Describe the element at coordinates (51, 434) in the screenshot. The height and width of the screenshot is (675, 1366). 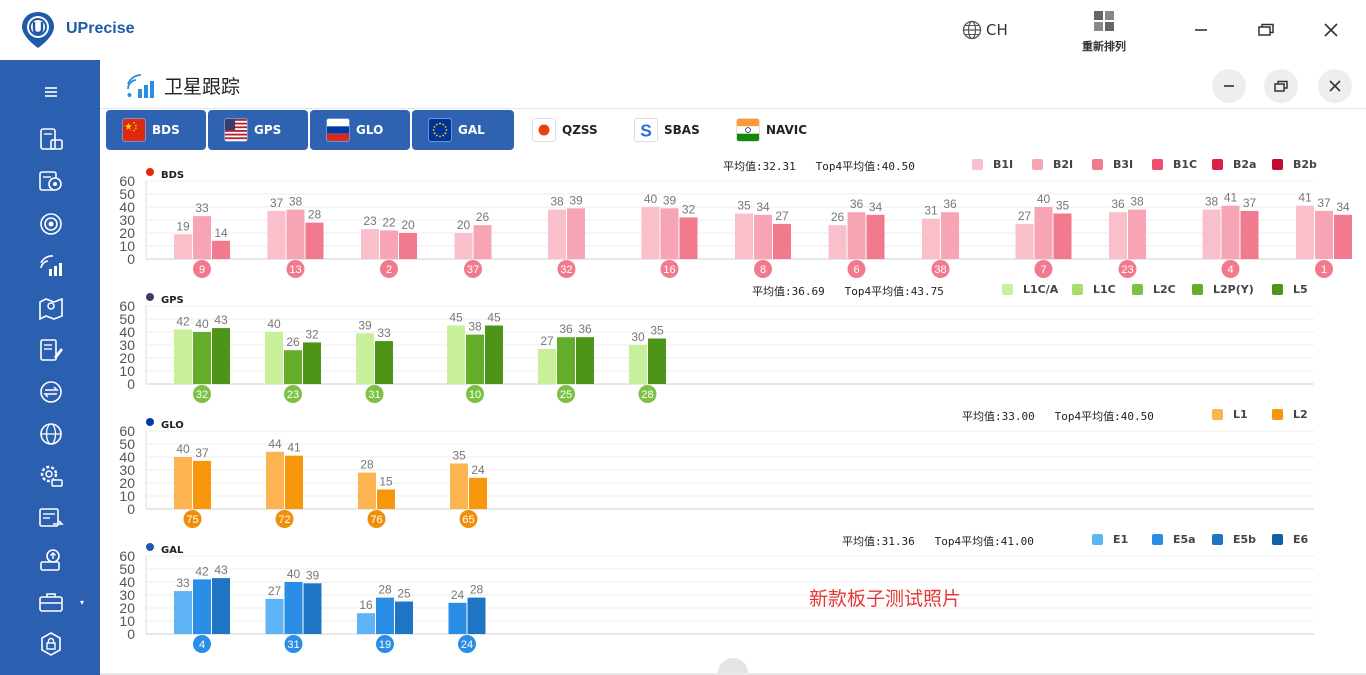
I see `sidebar-item-globe` at that location.